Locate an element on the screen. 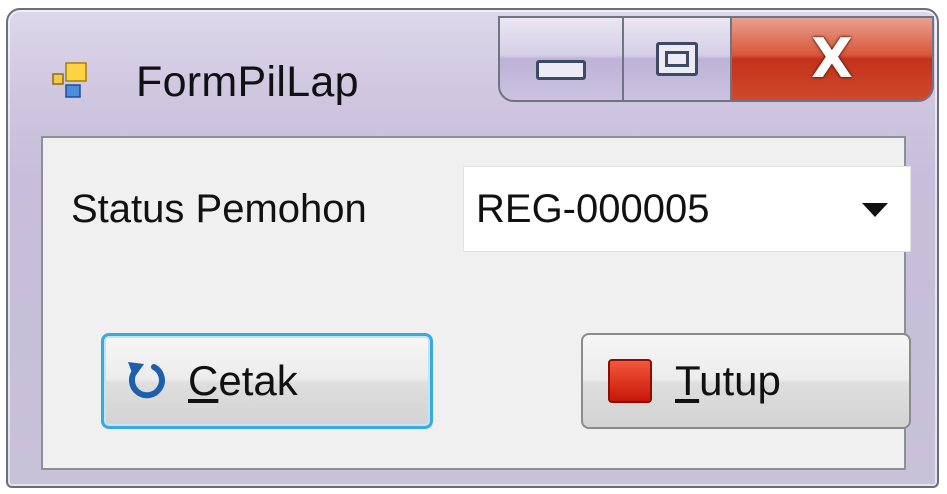 This screenshot has width=947, height=494. window-controls: X is located at coordinates (717, 60).